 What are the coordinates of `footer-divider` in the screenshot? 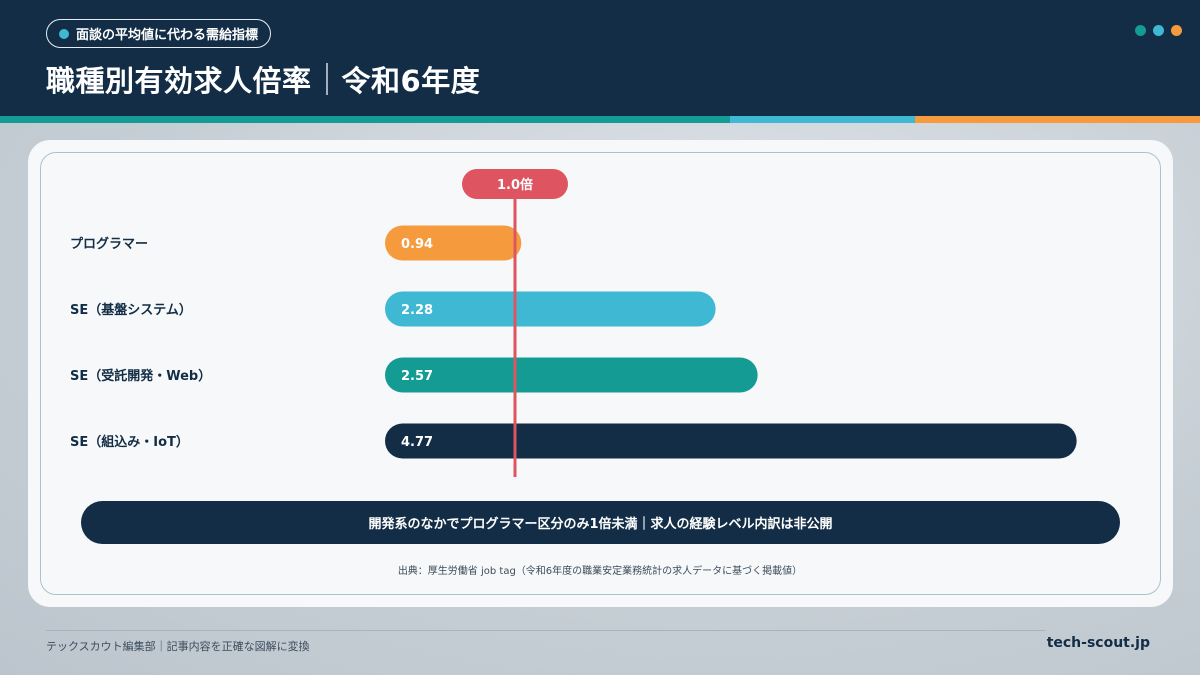 It's located at (546, 630).